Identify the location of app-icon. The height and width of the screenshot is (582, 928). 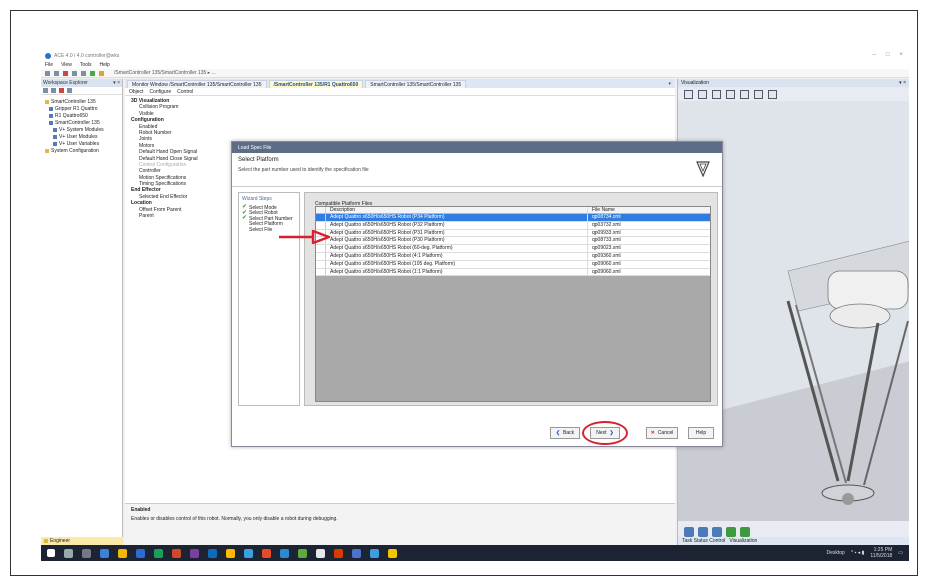
(104, 553).